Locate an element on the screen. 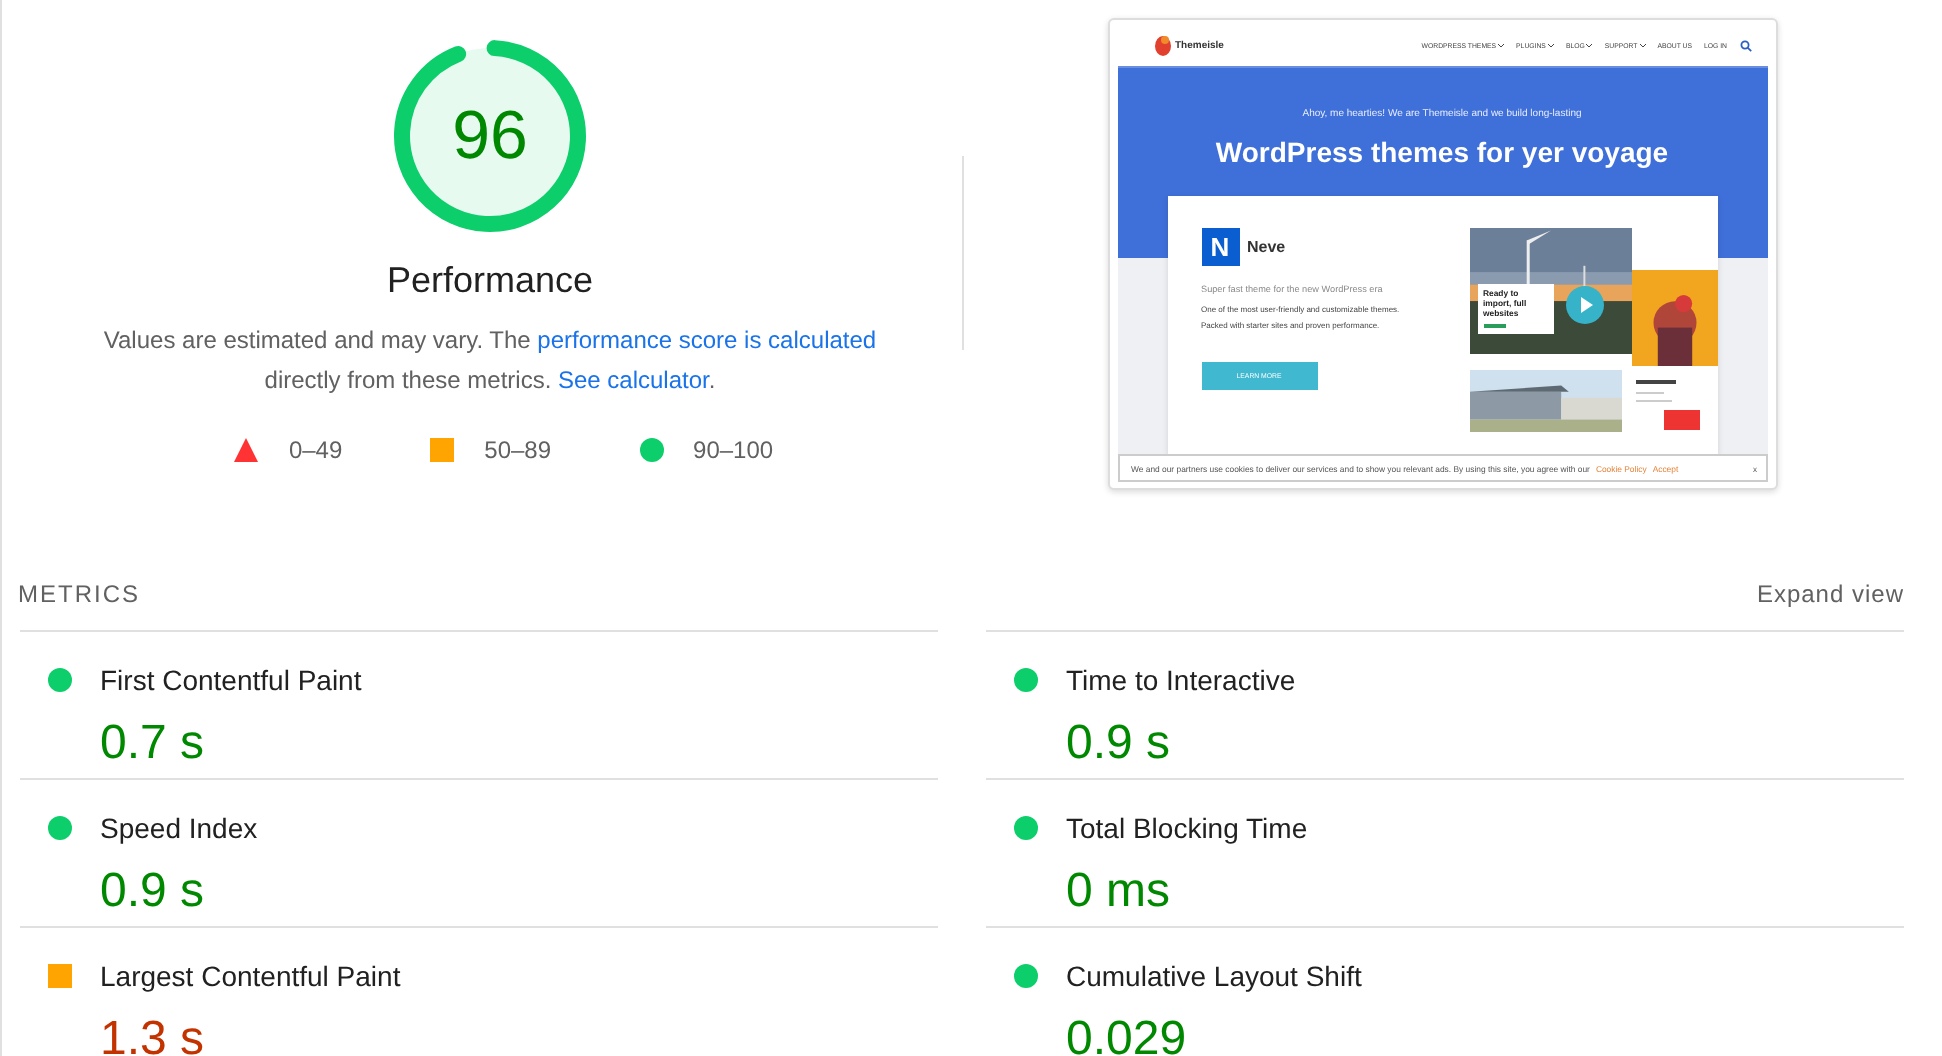 This screenshot has height=1056, width=1942. metric-value: 1.3 s is located at coordinates (153, 1033).